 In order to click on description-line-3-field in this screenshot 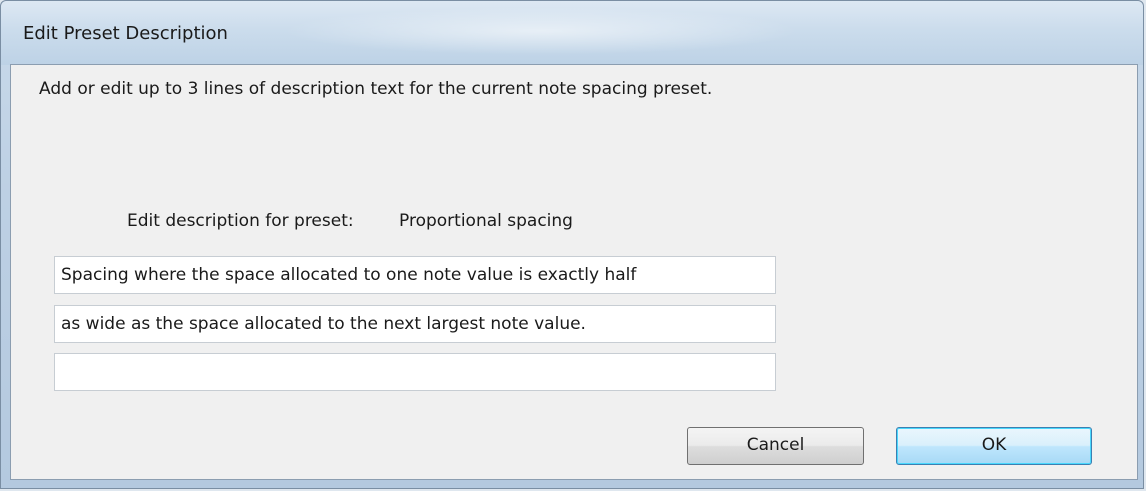, I will do `click(415, 372)`.